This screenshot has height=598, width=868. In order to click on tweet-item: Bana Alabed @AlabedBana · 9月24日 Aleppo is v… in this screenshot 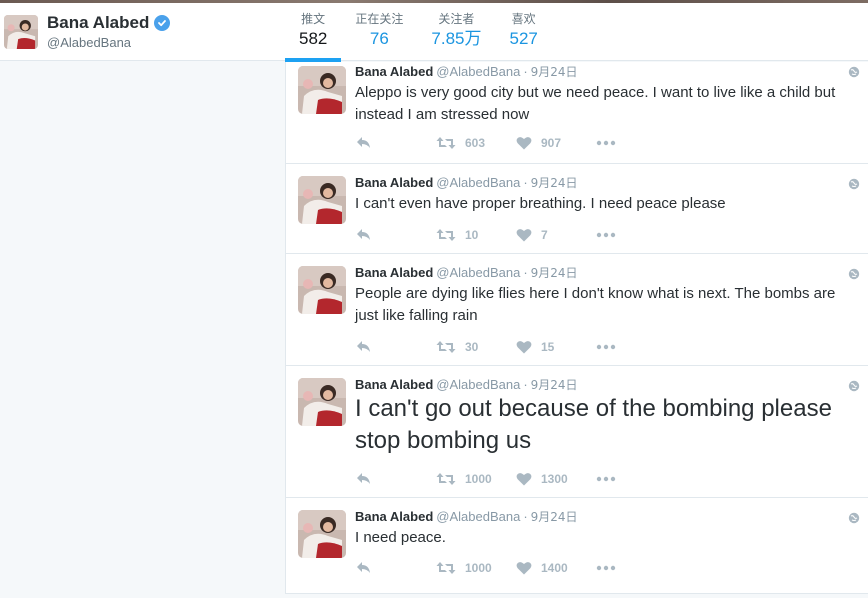, I will do `click(577, 113)`.